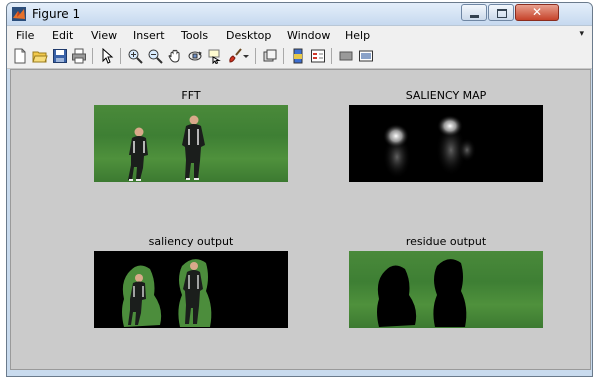 The width and height of the screenshot is (596, 380). I want to click on minimize-button, so click(474, 12).